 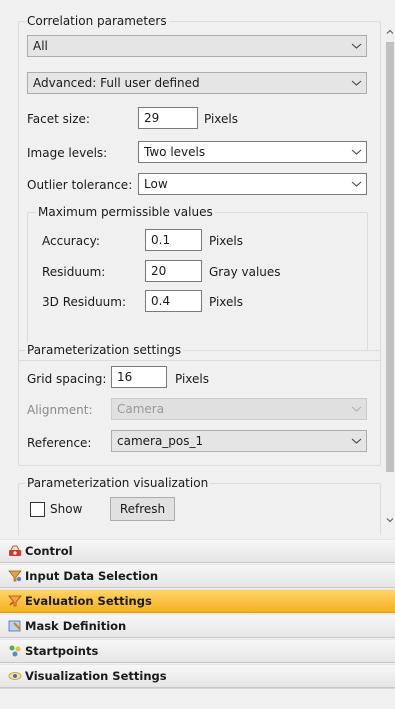 I want to click on input-data-icon, so click(x=15, y=576).